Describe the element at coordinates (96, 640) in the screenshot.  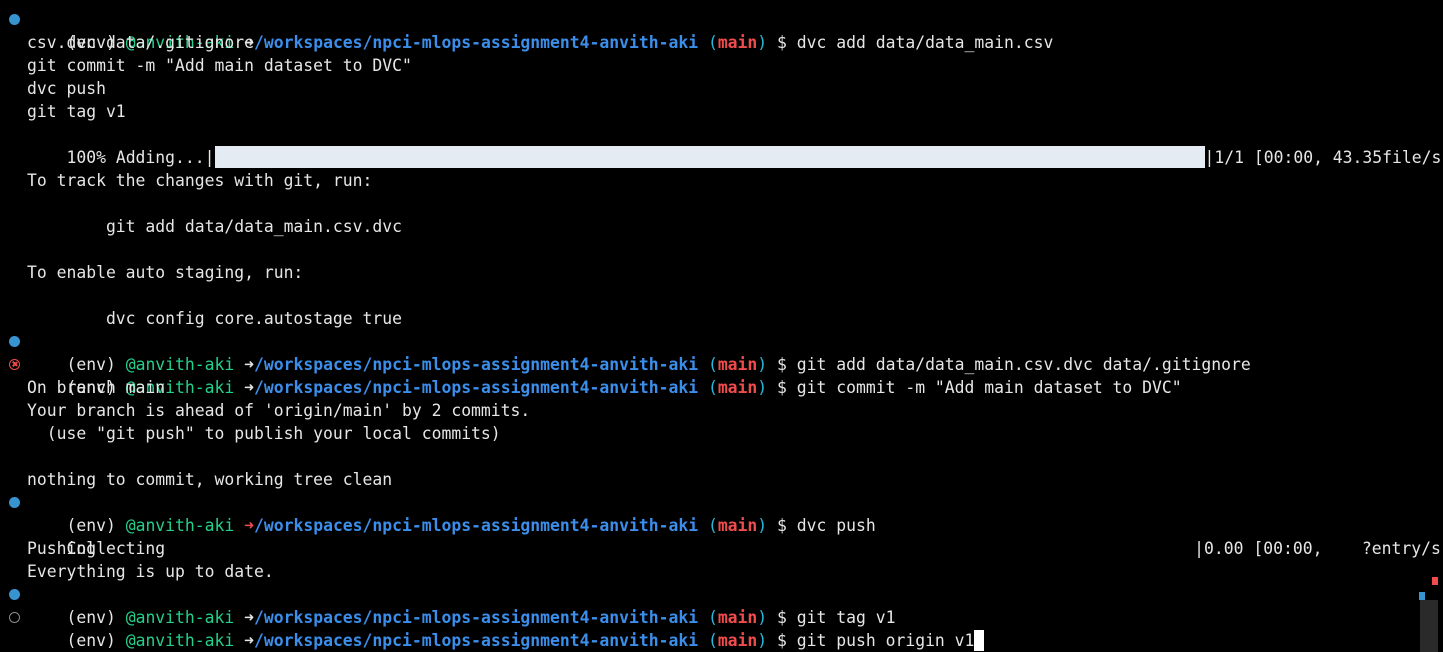
I see `env-label: (env)` at that location.